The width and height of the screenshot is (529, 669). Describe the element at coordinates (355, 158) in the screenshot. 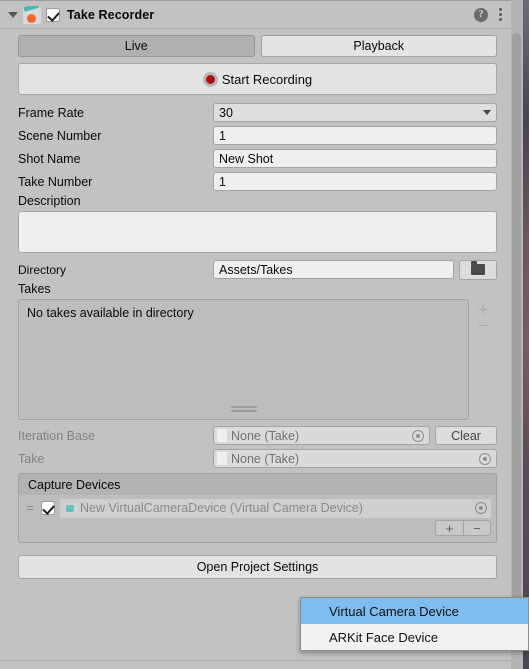

I see `shot-name-input: New Shot` at that location.